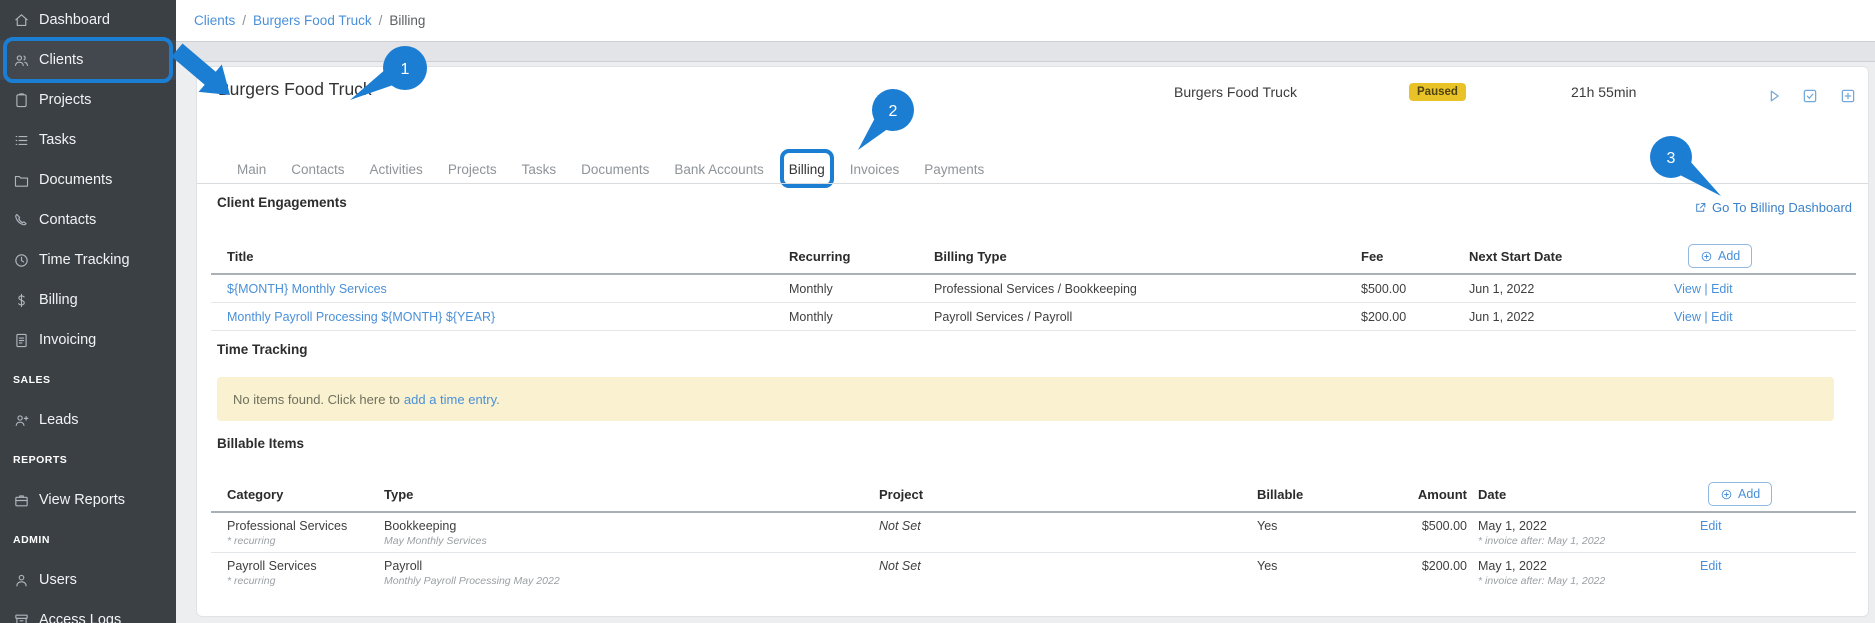  Describe the element at coordinates (317, 169) in the screenshot. I see `tab-contacts: Contacts` at that location.